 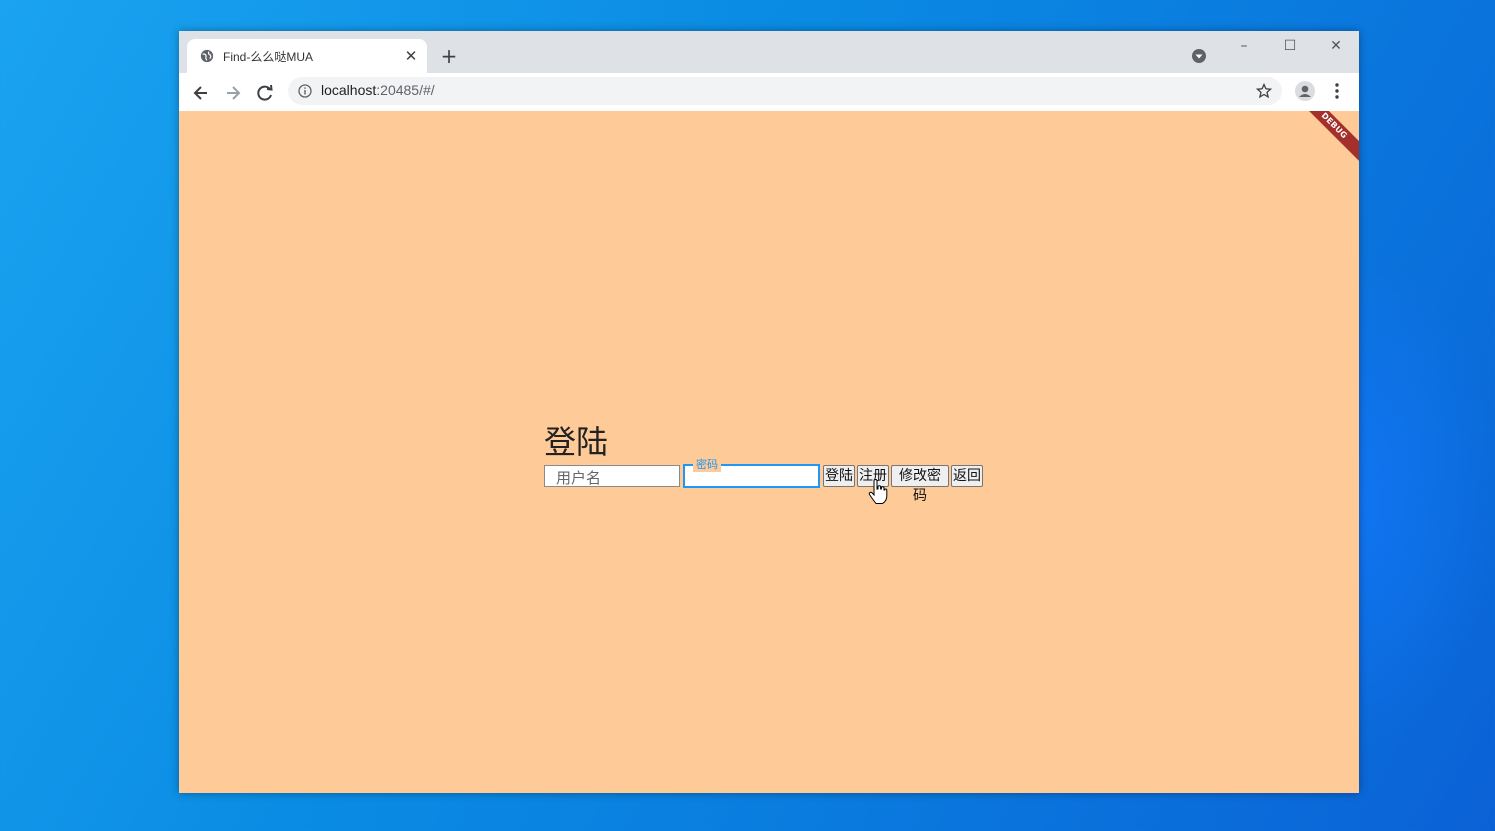 I want to click on back-arrow-icon, so click(x=201, y=93).